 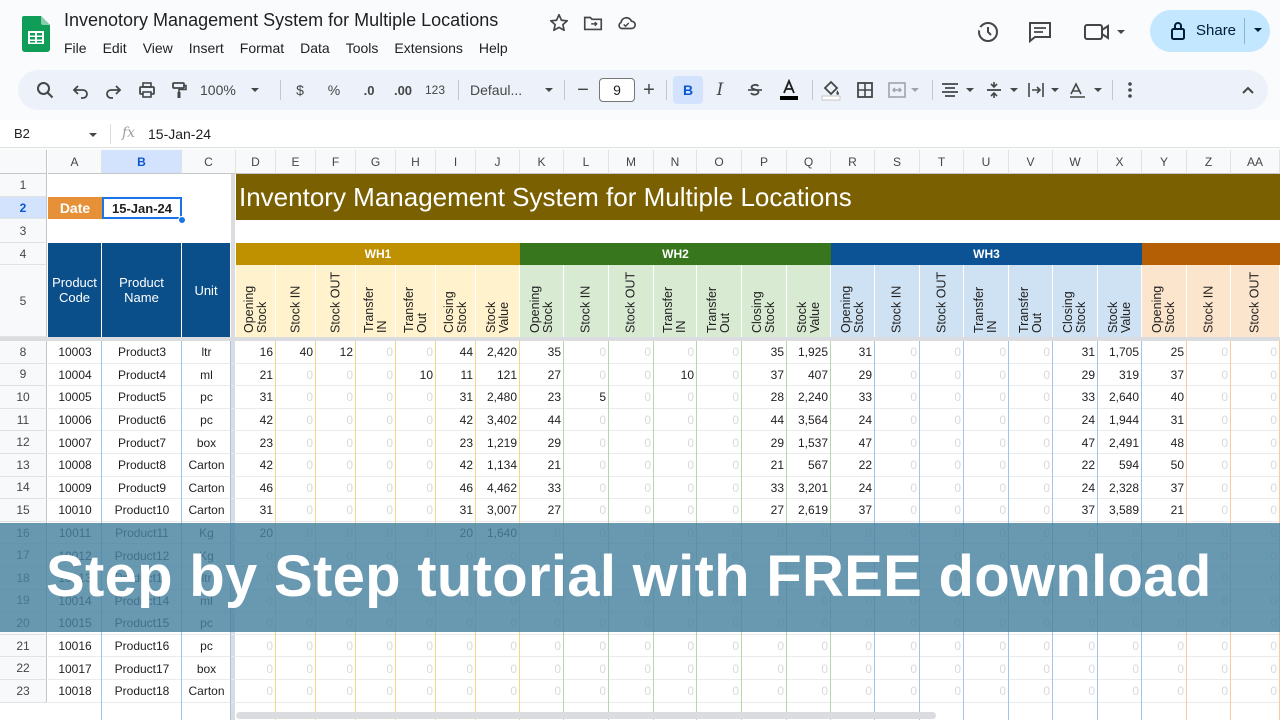 What do you see at coordinates (432, 48) in the screenshot?
I see `menu-extensions: Extensions` at bounding box center [432, 48].